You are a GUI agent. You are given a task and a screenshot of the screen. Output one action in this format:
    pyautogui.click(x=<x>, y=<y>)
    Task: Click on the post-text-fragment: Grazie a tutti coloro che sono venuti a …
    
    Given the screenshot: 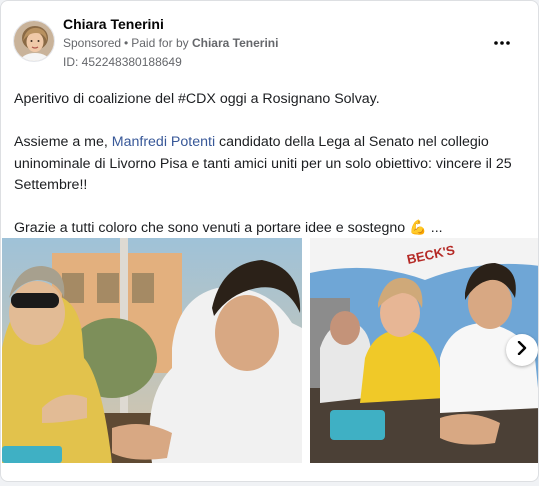 What is the action you would take?
    pyautogui.click(x=210, y=228)
    